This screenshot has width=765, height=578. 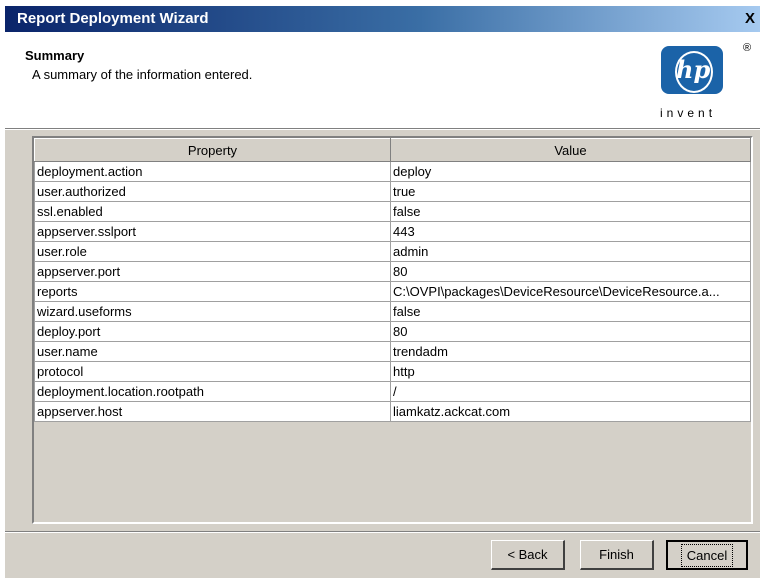 What do you see at coordinates (212, 291) in the screenshot?
I see `property-cell: reports` at bounding box center [212, 291].